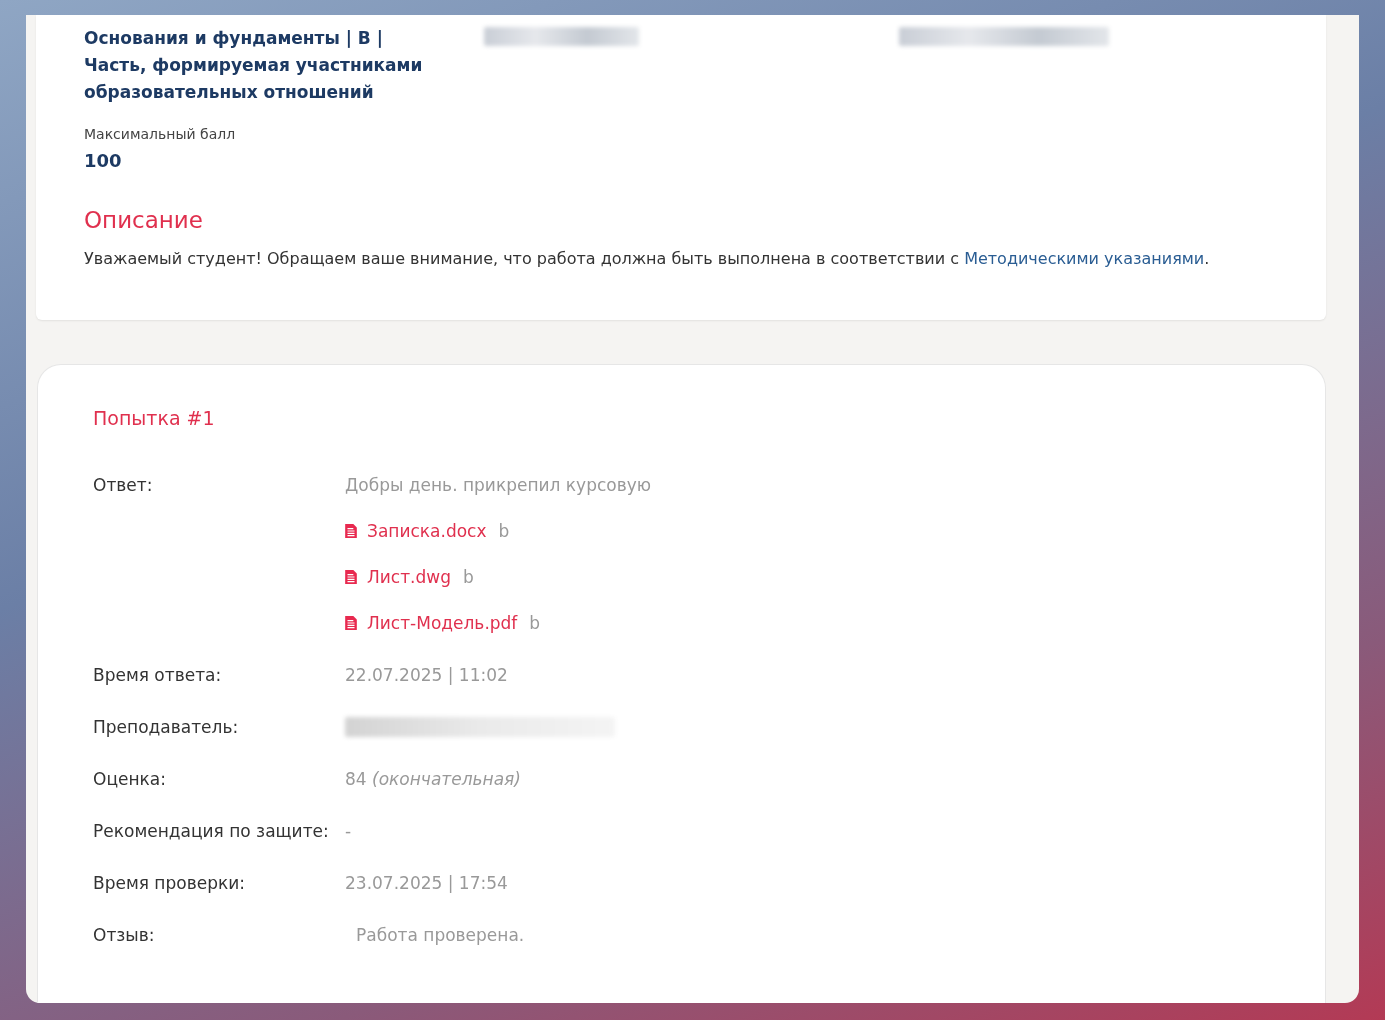  Describe the element at coordinates (409, 577) in the screenshot. I see `file-link: Лист.dwg` at that location.